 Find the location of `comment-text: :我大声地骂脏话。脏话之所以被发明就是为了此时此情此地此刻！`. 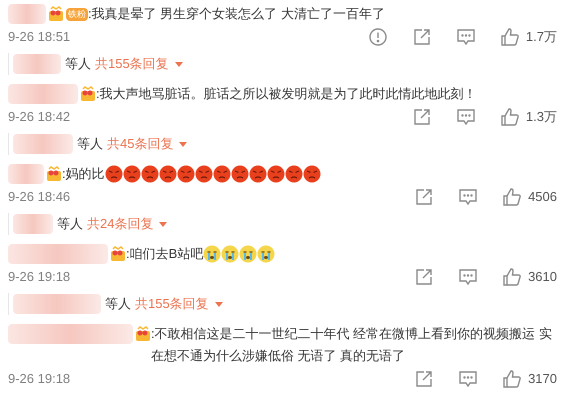

comment-text: :我大声地骂脏话。脏话之所以被发明就是为了此时此情此地此刻！ is located at coordinates (286, 94).